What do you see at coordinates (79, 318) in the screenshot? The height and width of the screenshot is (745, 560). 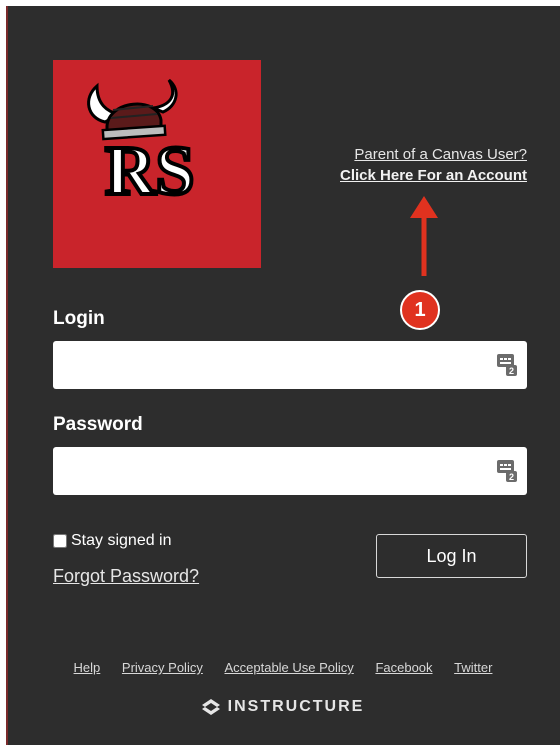 I see `login-label: Login` at bounding box center [79, 318].